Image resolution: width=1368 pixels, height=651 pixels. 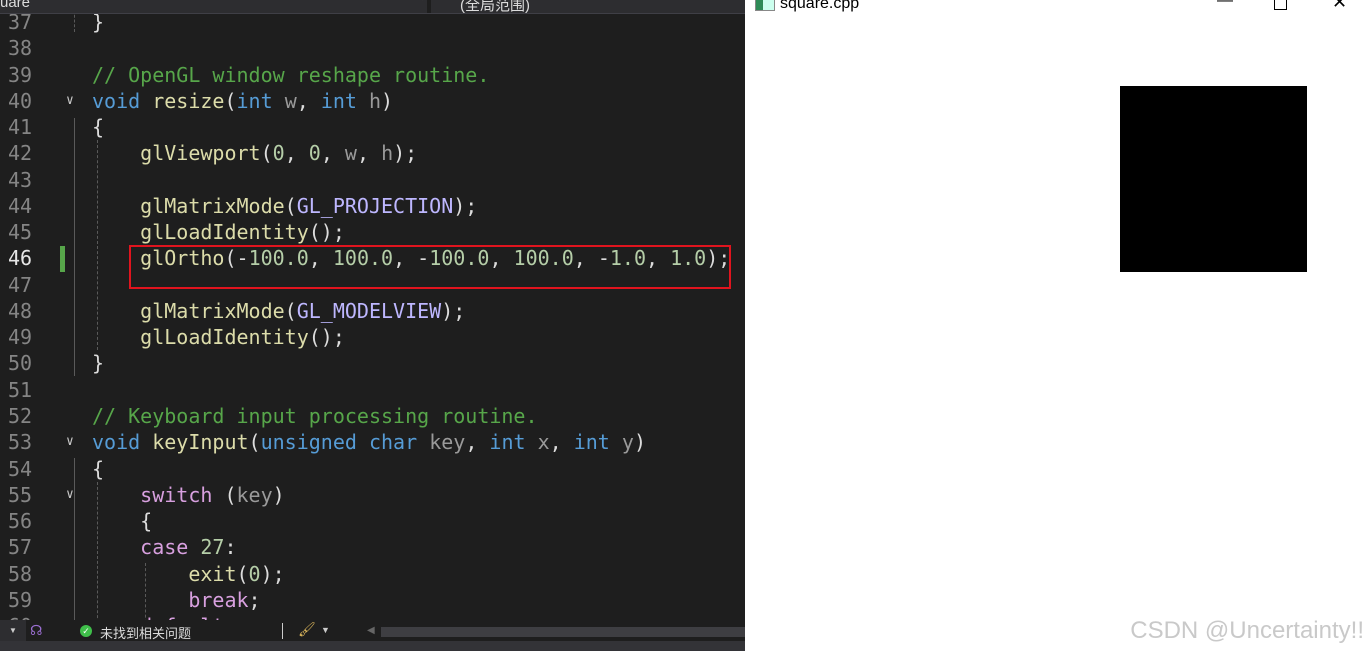 I want to click on code-line: 48 glMatrixMode(GL_MODELVIEW);, so click(x=372, y=311).